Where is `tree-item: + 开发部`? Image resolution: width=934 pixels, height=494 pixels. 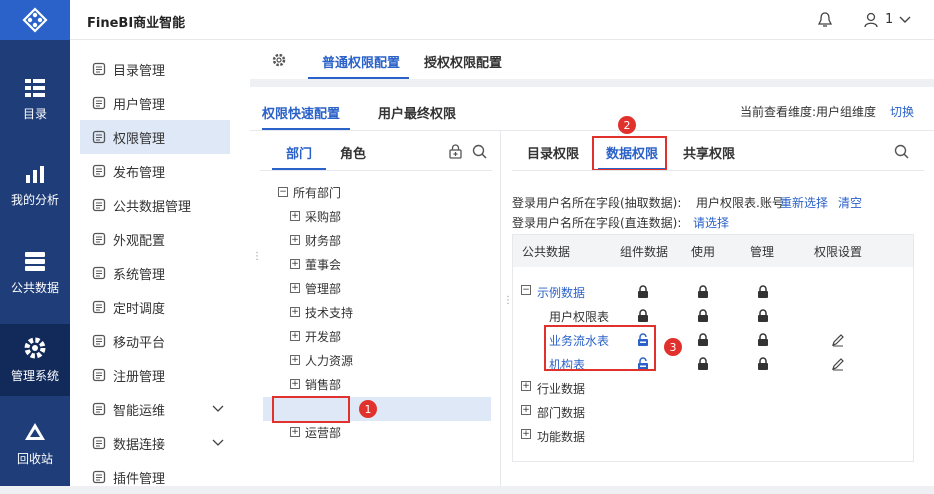
tree-item: + 开发部 is located at coordinates (384, 336).